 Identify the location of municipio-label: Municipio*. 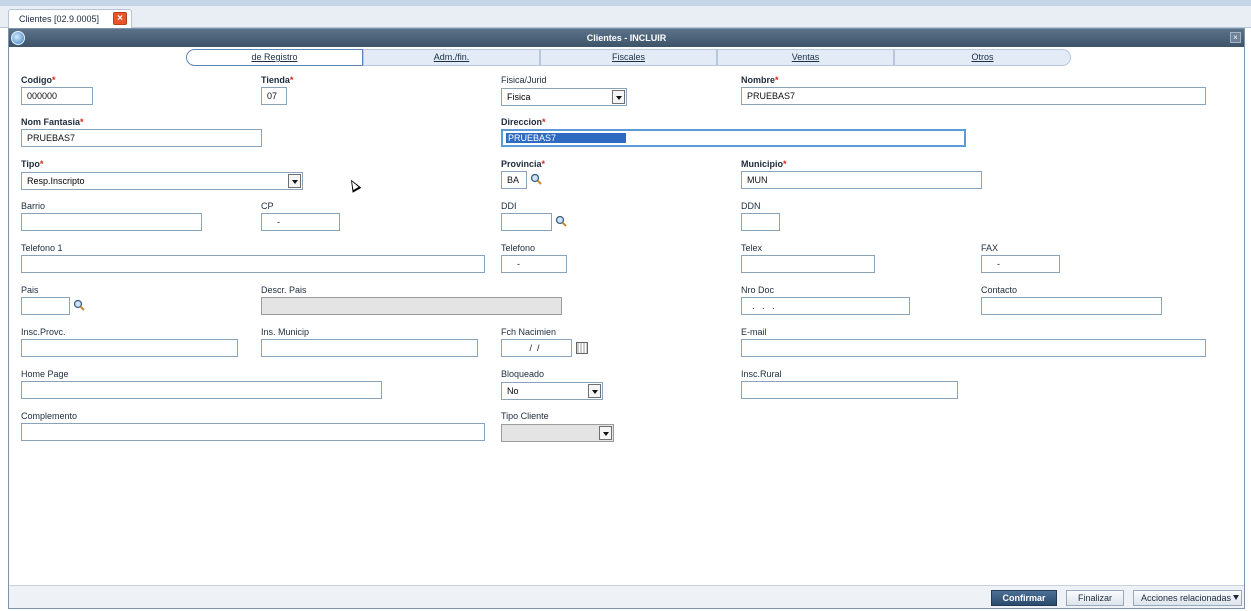
(764, 164).